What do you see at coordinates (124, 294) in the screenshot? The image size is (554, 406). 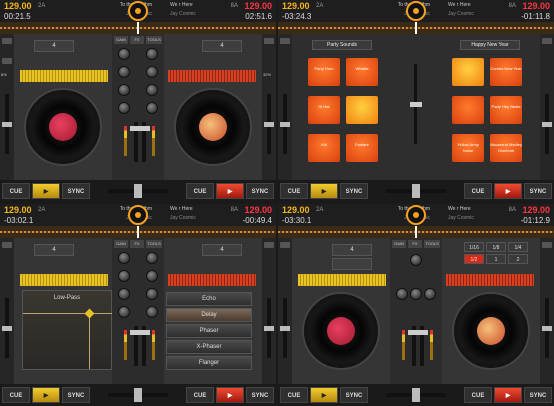 I see `left-mid-knob` at bounding box center [124, 294].